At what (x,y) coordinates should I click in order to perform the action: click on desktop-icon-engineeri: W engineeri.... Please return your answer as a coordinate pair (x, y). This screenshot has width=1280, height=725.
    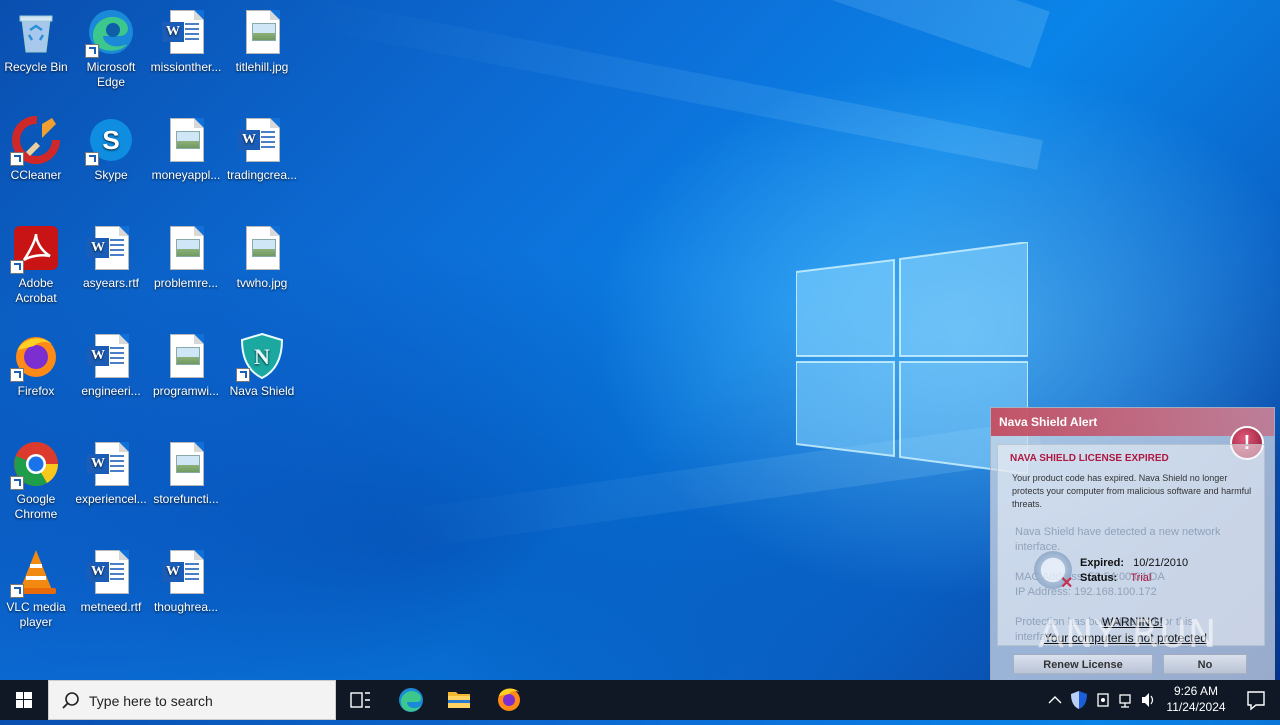
    Looking at the image, I should click on (111, 362).